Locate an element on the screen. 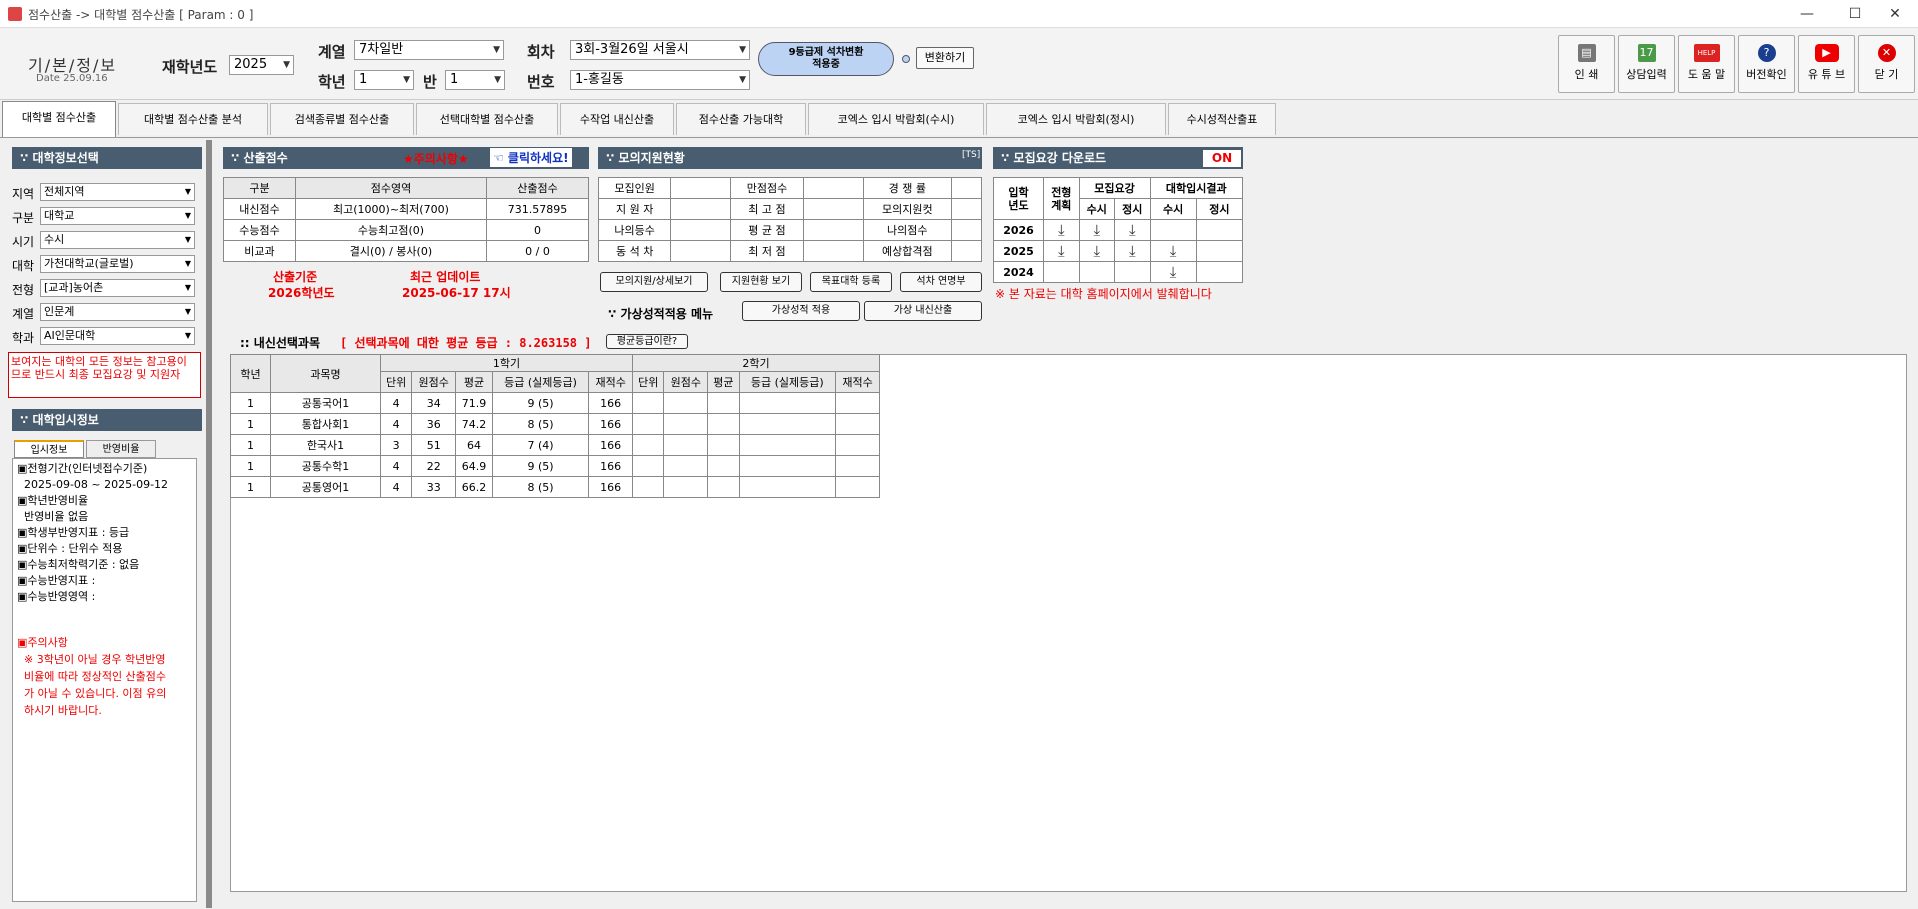 Image resolution: width=1918 pixels, height=909 pixels. tab-univ-analysis: 대학별 점수산출 분석 is located at coordinates (193, 119).